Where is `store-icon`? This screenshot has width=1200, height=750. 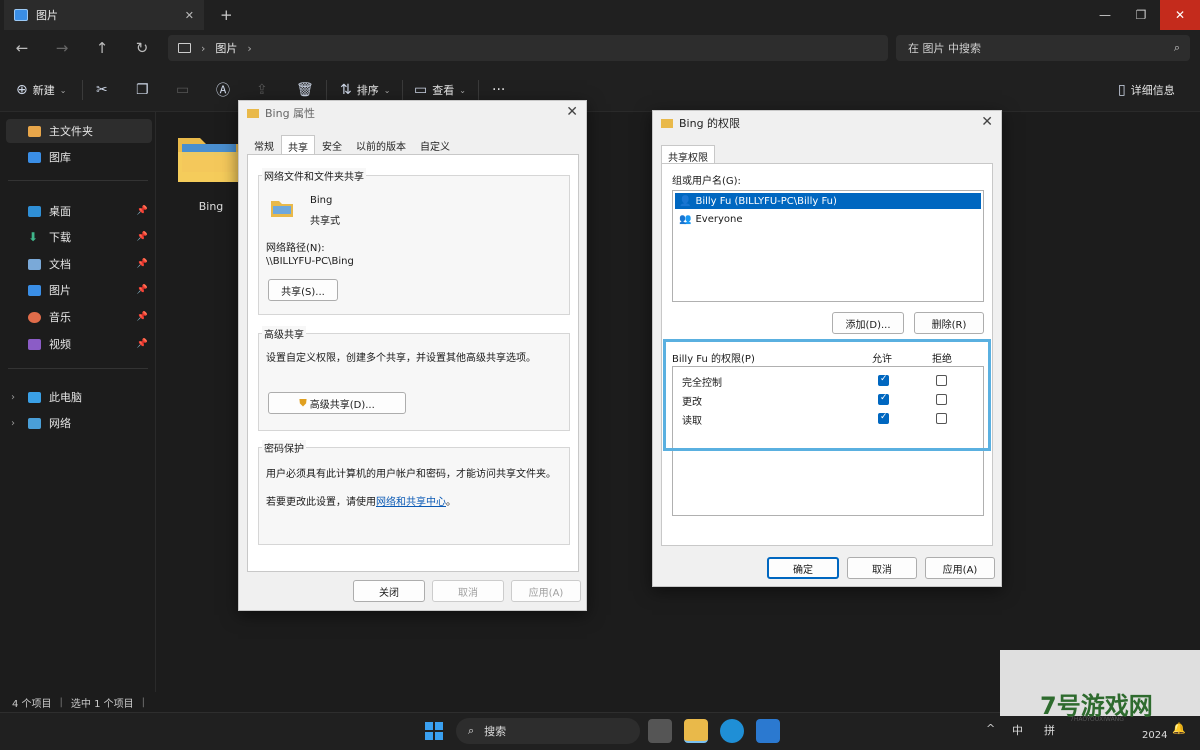
store-icon is located at coordinates (768, 731).